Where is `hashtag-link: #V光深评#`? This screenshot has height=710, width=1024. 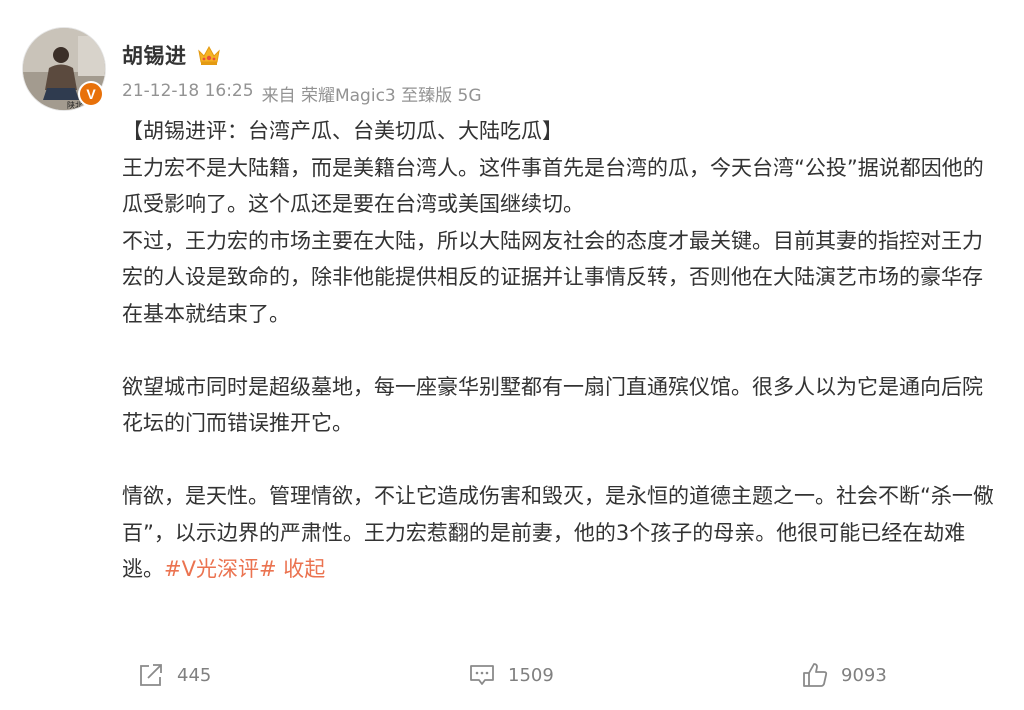 hashtag-link: #V光深评# is located at coordinates (220, 569).